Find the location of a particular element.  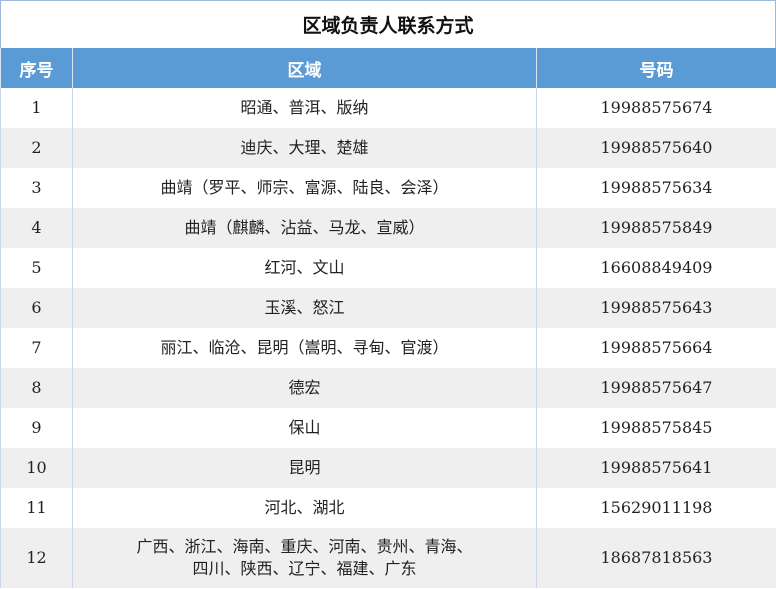

table-row: 9 保山 19988575845 is located at coordinates (388, 428).